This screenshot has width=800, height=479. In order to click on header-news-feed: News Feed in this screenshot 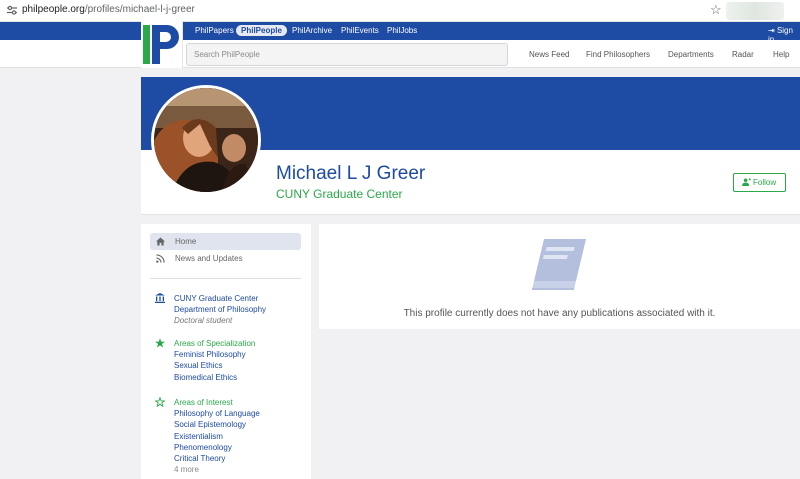, I will do `click(549, 54)`.